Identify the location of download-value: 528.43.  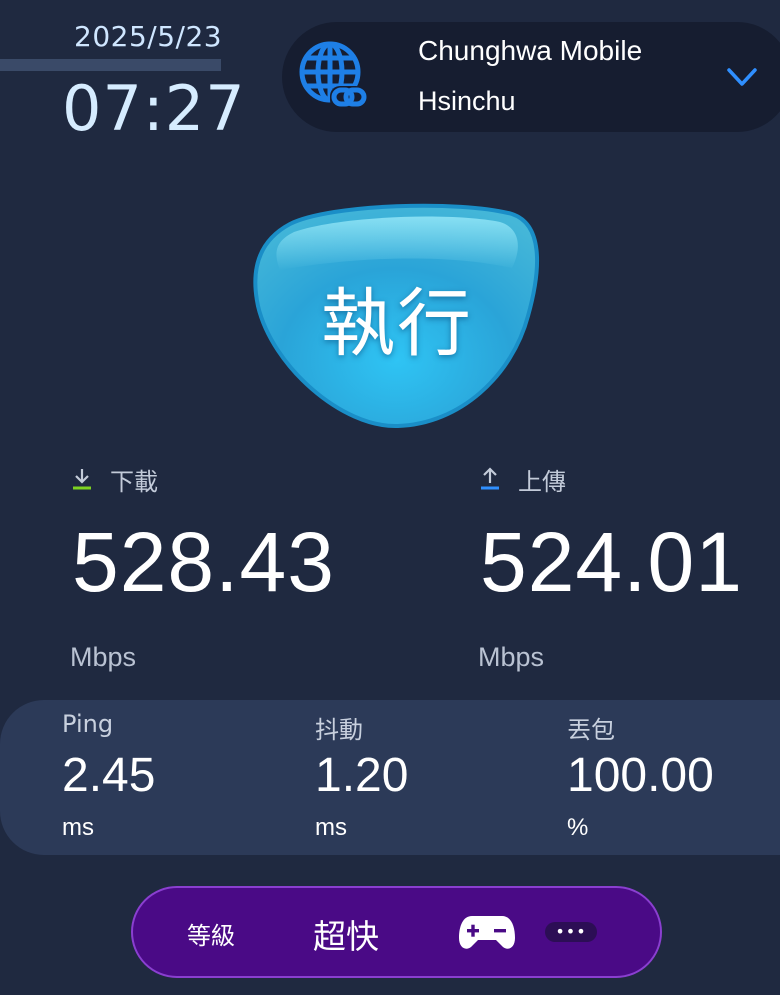
(203, 562).